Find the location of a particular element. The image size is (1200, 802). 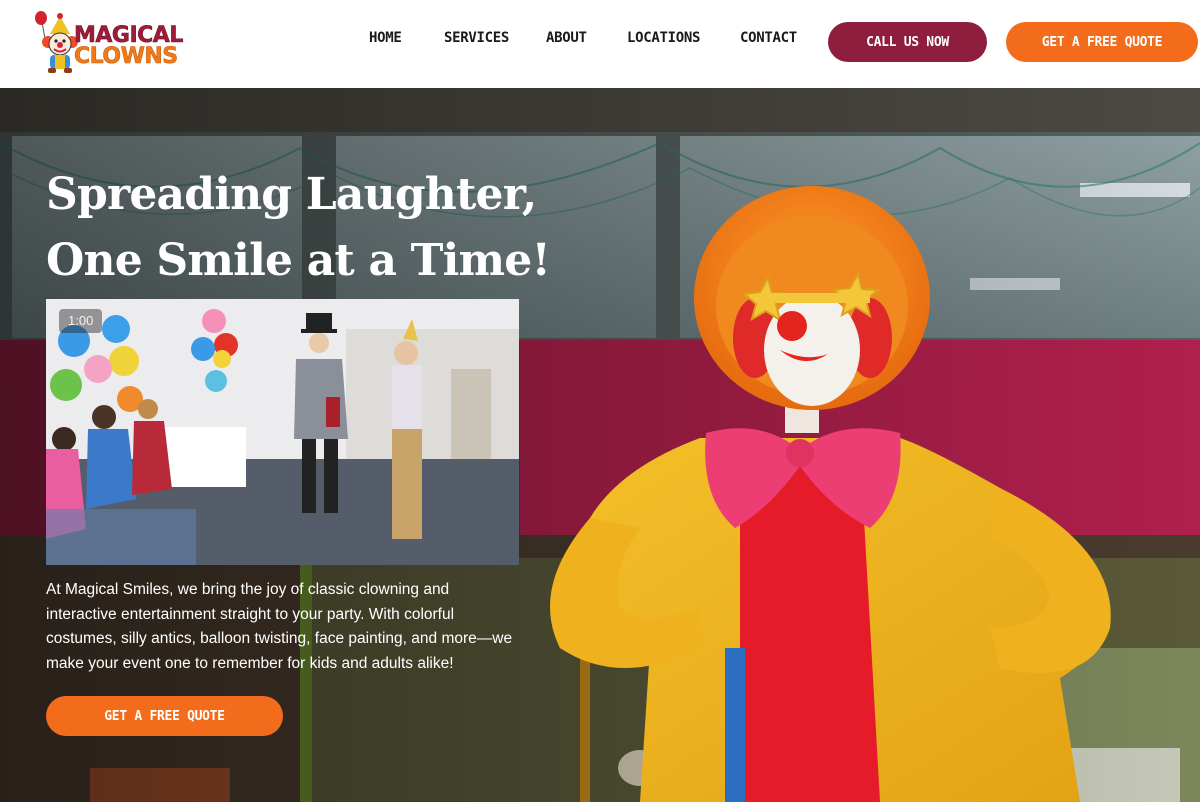

logo-text: MAGICAL CLOWNS is located at coordinates (129, 46).